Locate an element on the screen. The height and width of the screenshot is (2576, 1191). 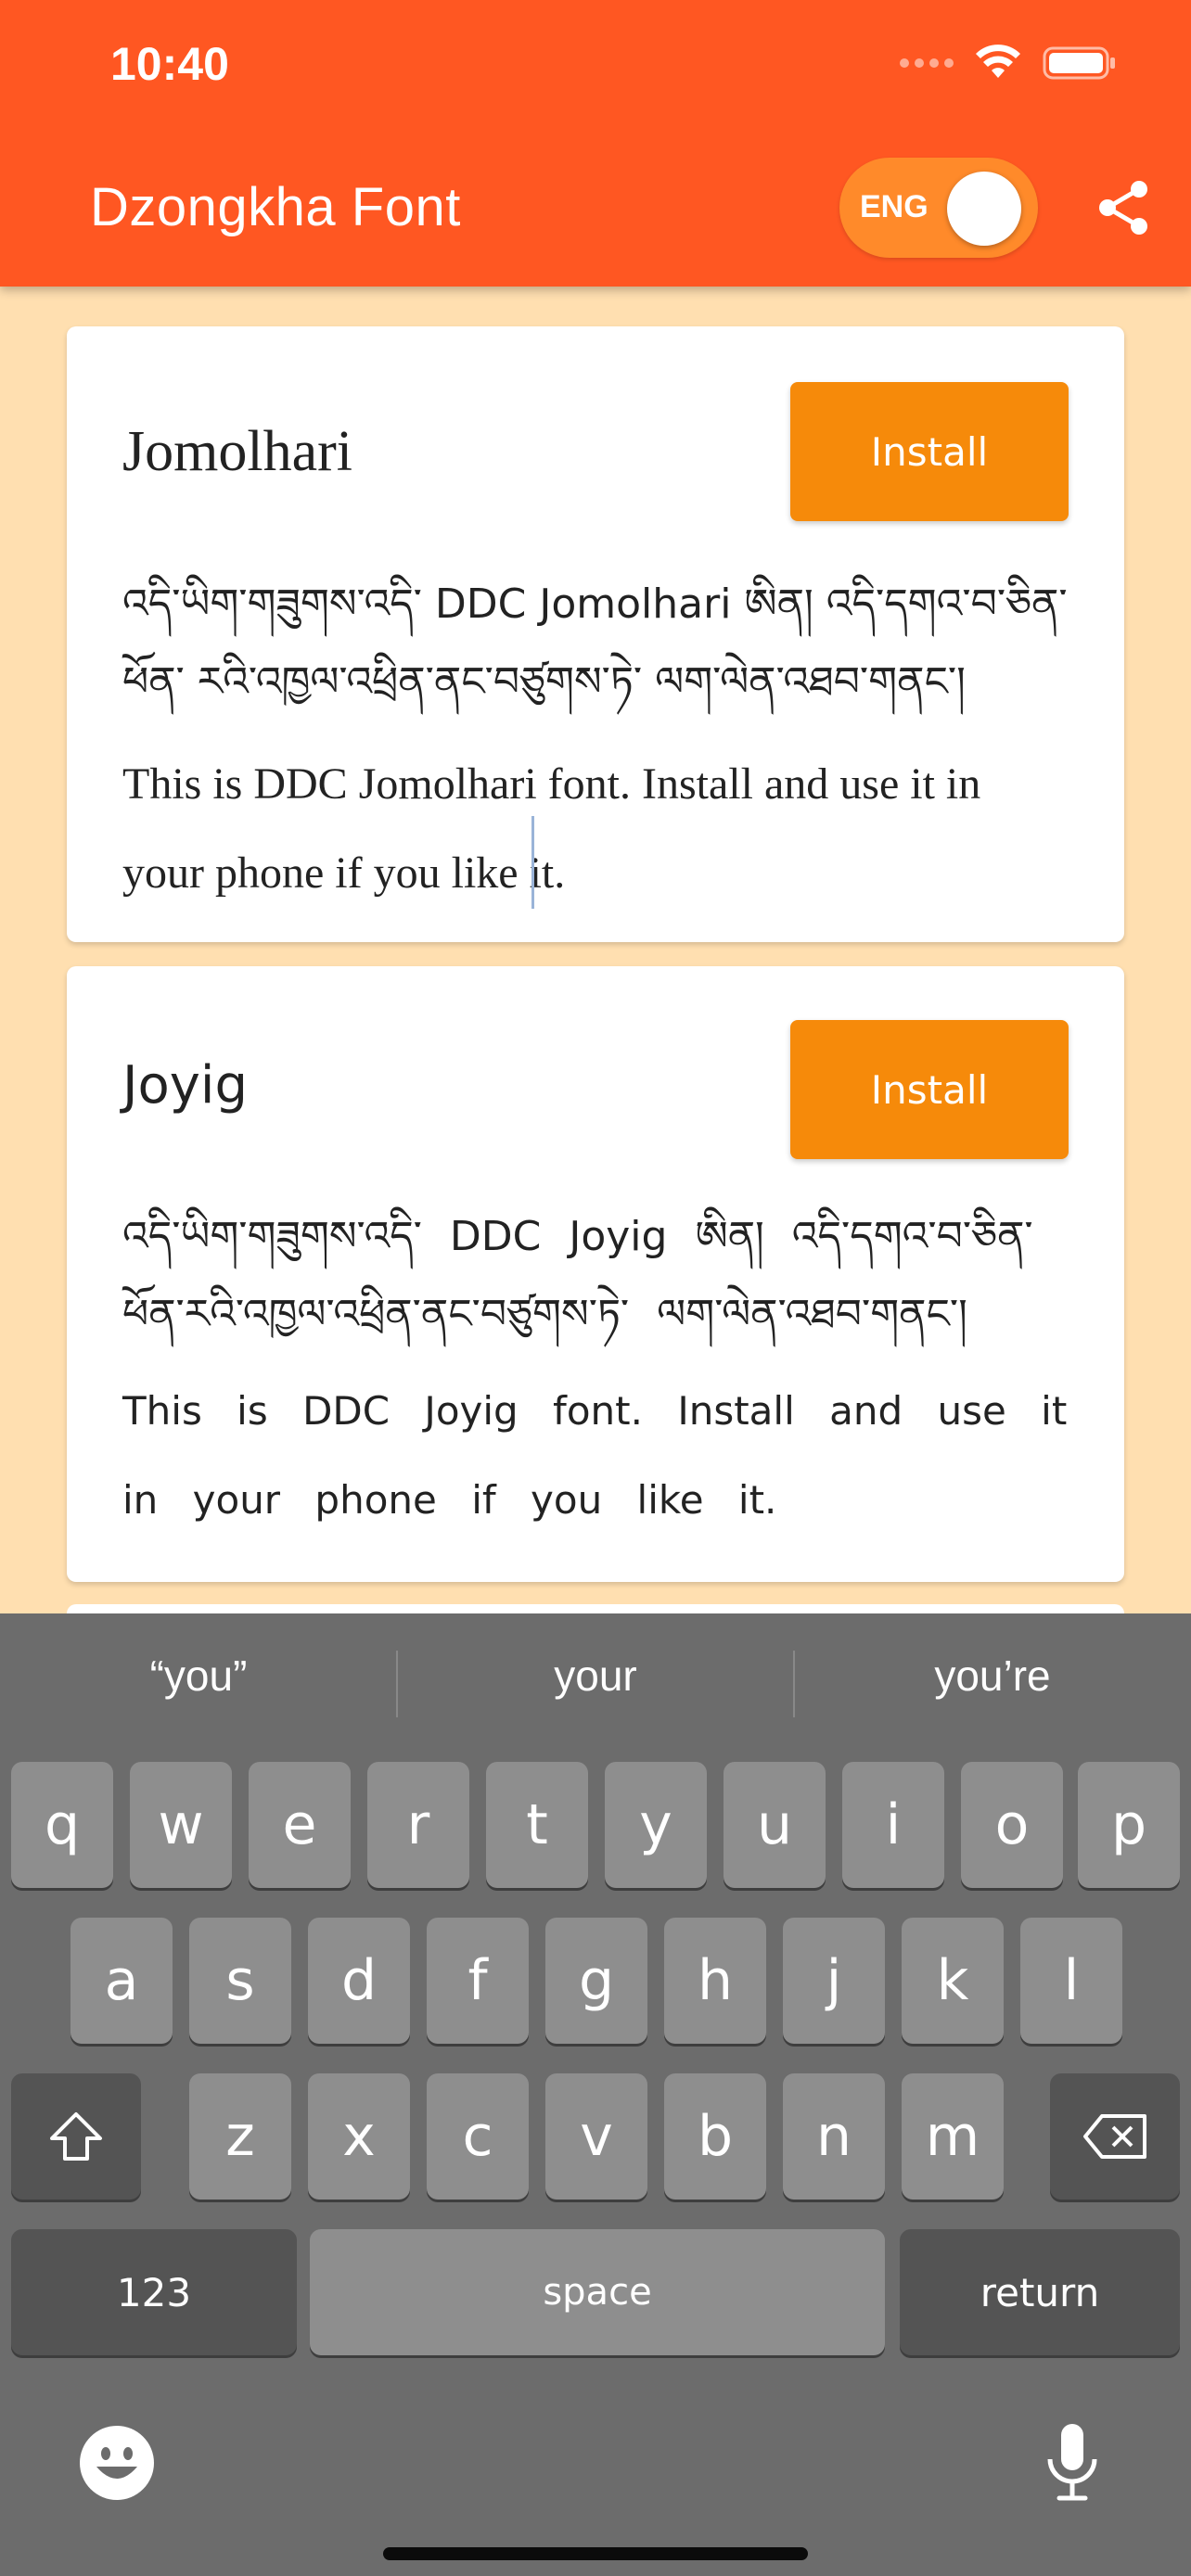
language-toggle: ENG is located at coordinates (938, 208).